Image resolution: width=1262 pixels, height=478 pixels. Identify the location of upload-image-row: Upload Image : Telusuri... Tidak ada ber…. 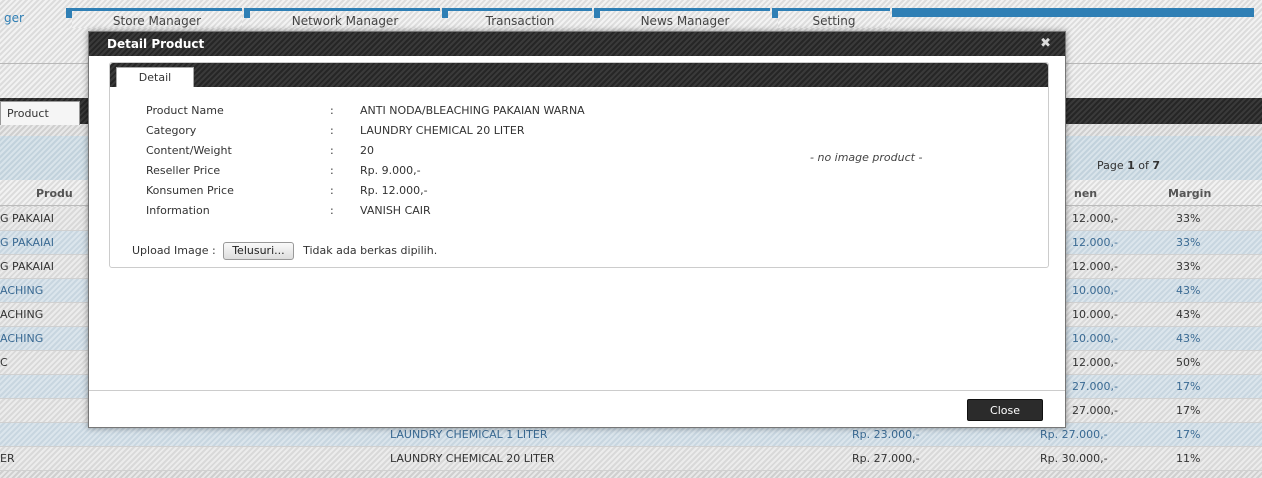
(284, 251).